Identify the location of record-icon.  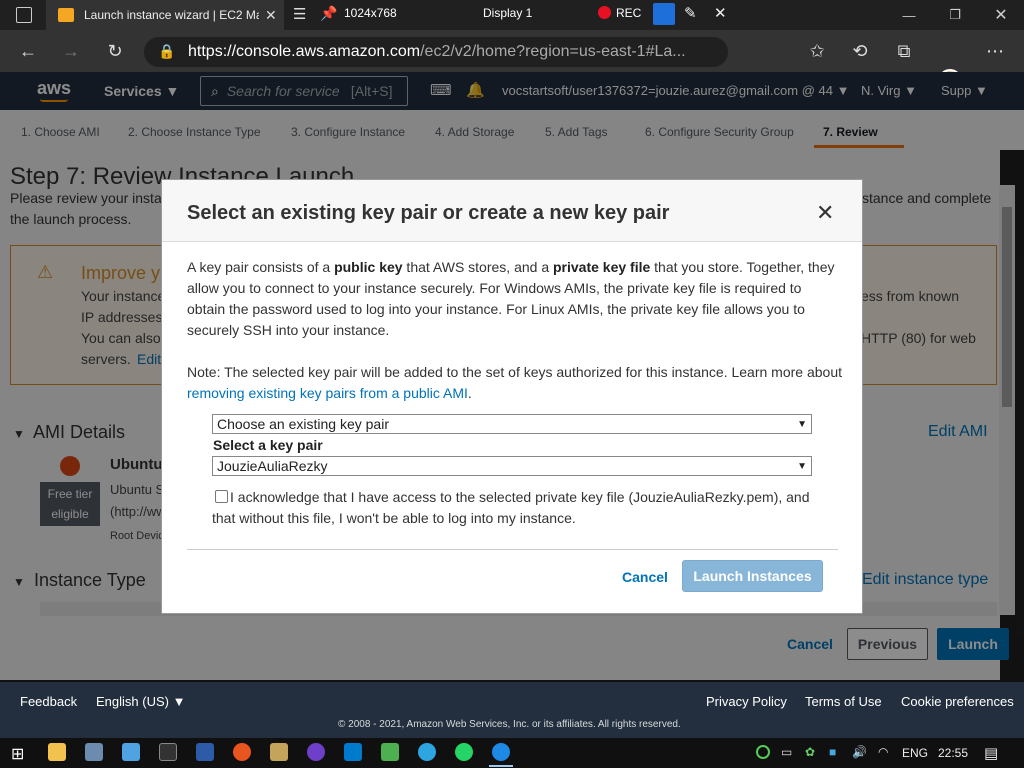
(604, 12).